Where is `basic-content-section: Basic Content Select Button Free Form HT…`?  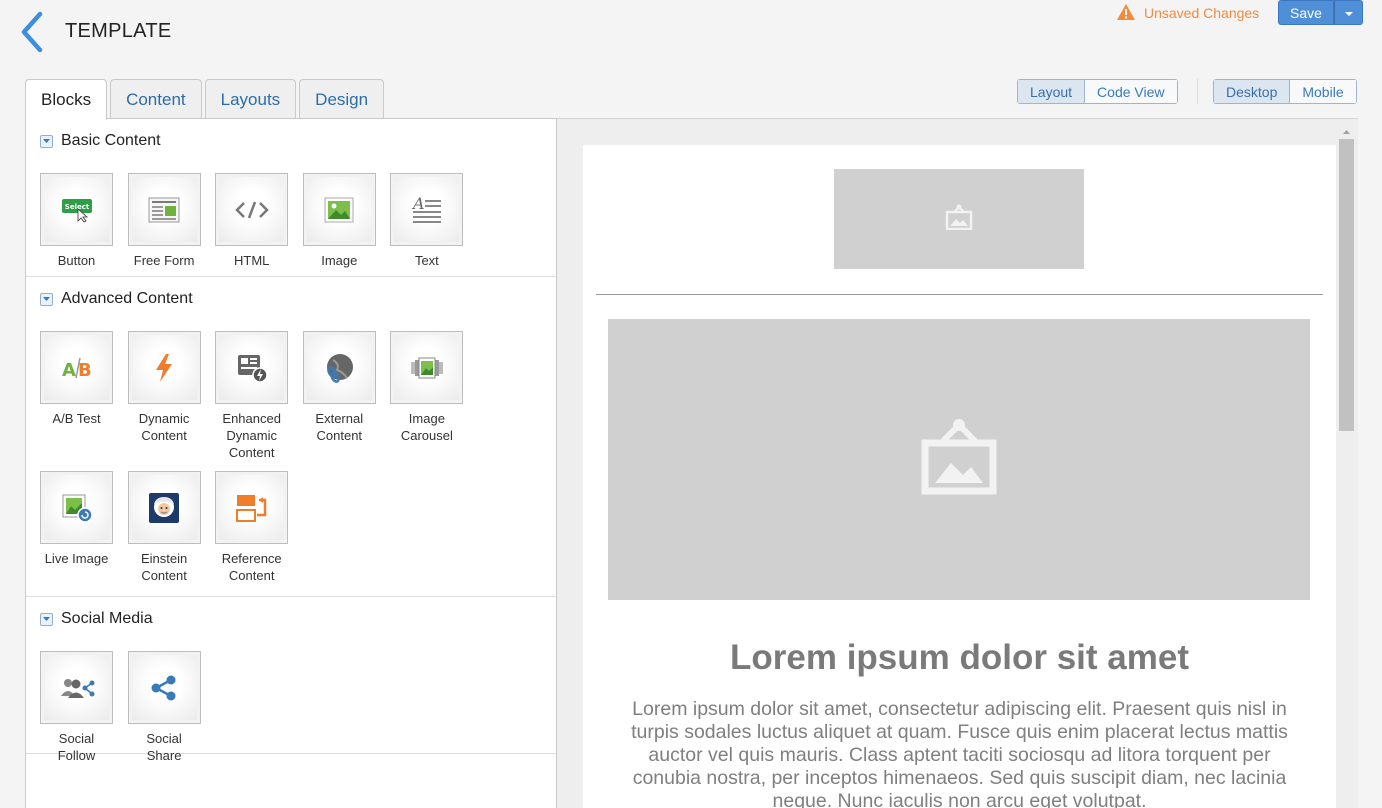
basic-content-section: Basic Content Select Button Free Form HT… is located at coordinates (291, 198).